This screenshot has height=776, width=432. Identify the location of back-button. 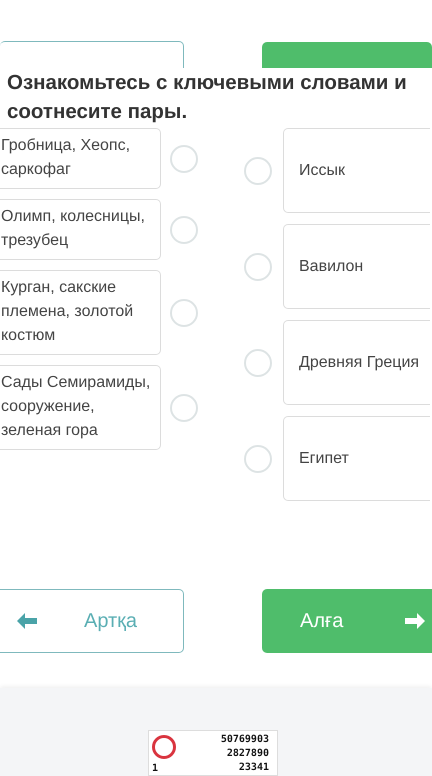
(92, 54).